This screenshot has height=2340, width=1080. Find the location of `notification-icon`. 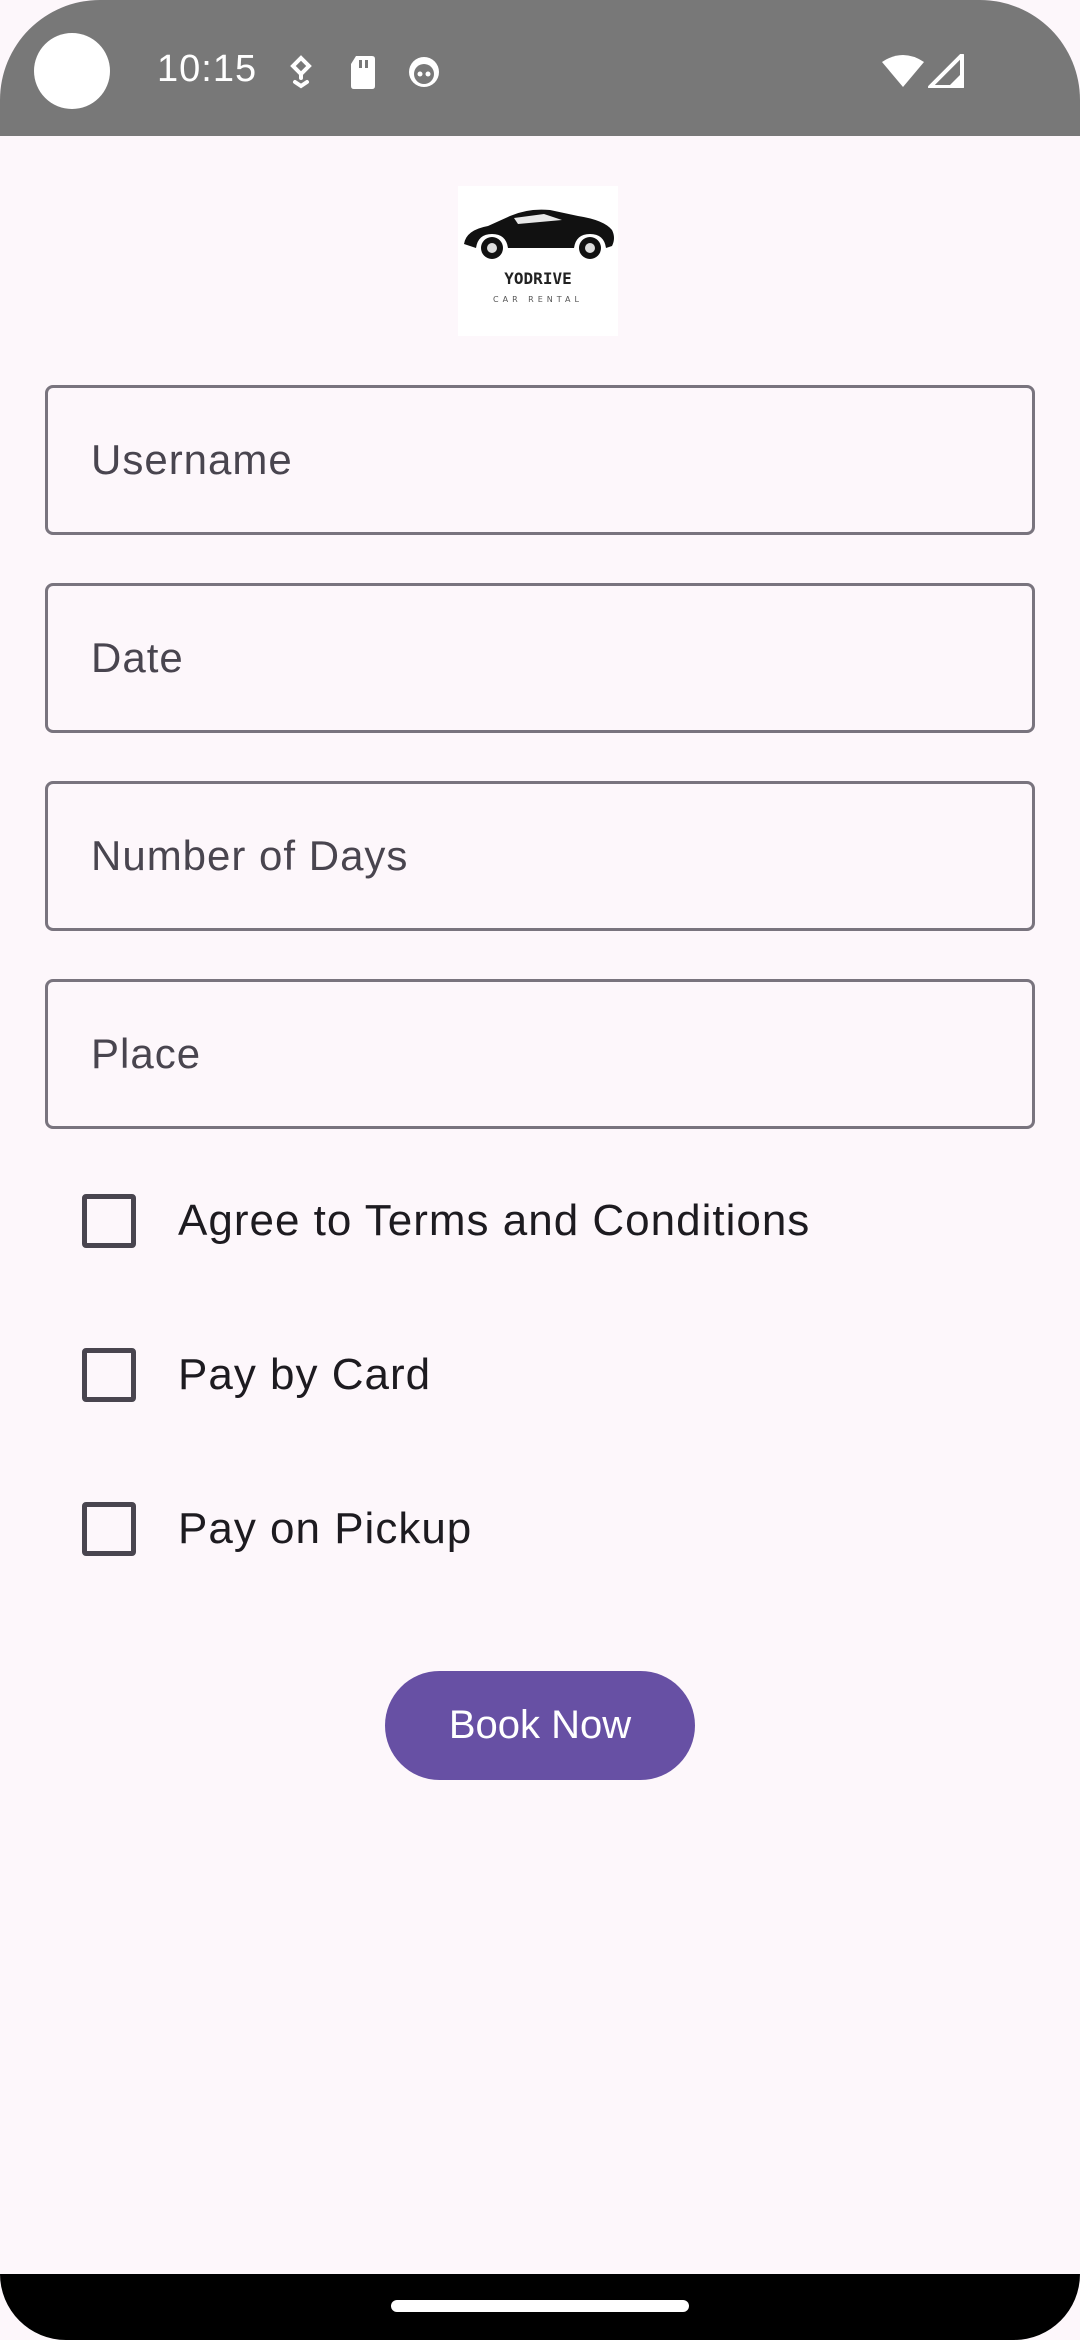

notification-icon is located at coordinates (301, 72).